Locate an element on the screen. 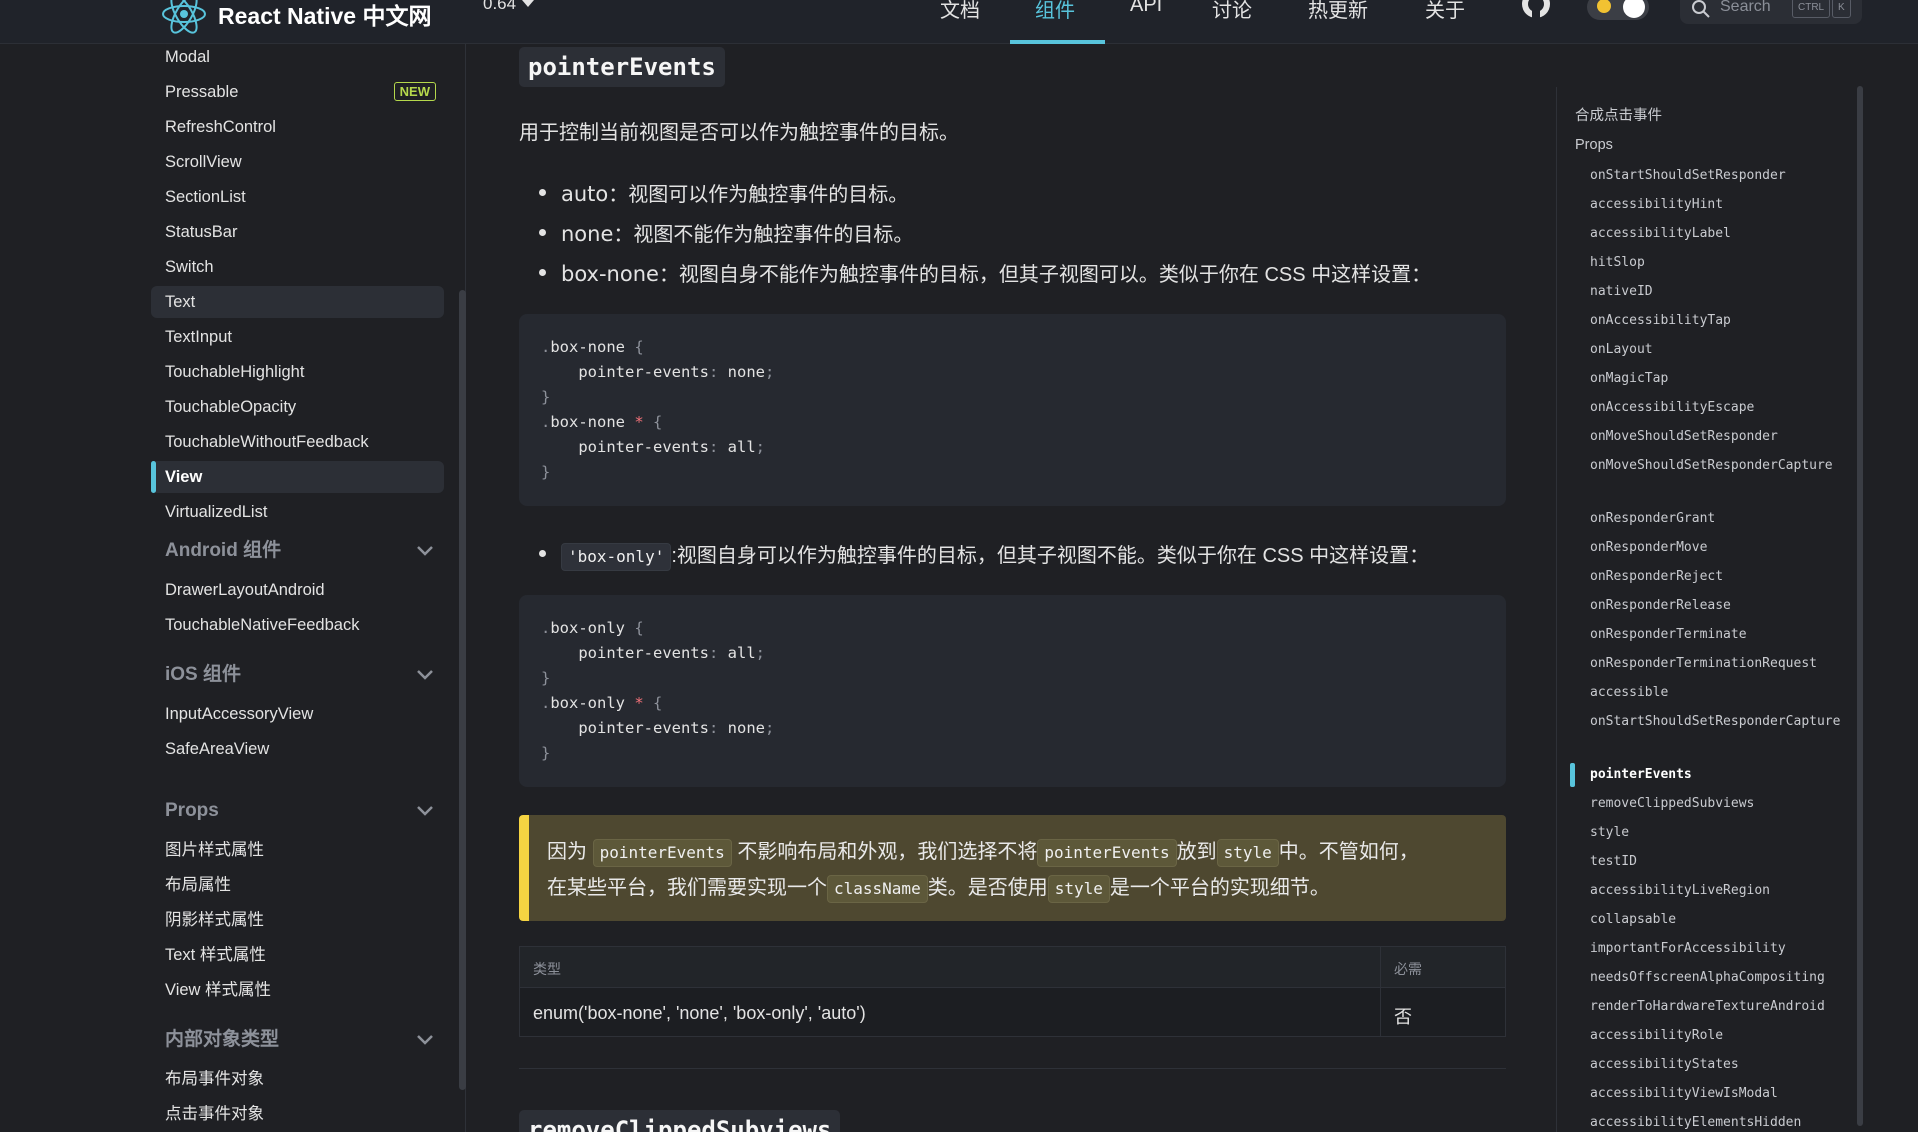  sidebar-item-safeareaview: SafeAreaView is located at coordinates (297, 749).